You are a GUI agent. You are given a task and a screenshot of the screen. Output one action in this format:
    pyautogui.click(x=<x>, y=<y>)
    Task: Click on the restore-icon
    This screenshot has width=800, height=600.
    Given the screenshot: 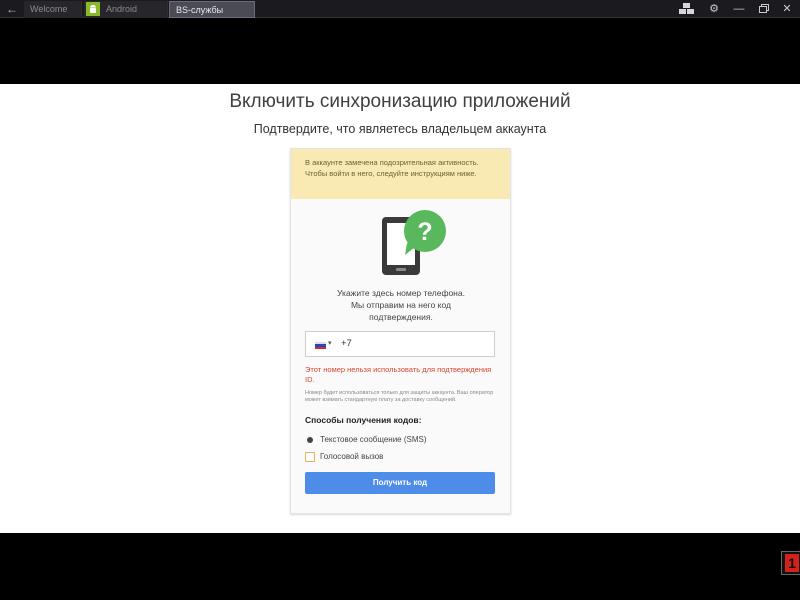 What is the action you would take?
    pyautogui.click(x=764, y=9)
    